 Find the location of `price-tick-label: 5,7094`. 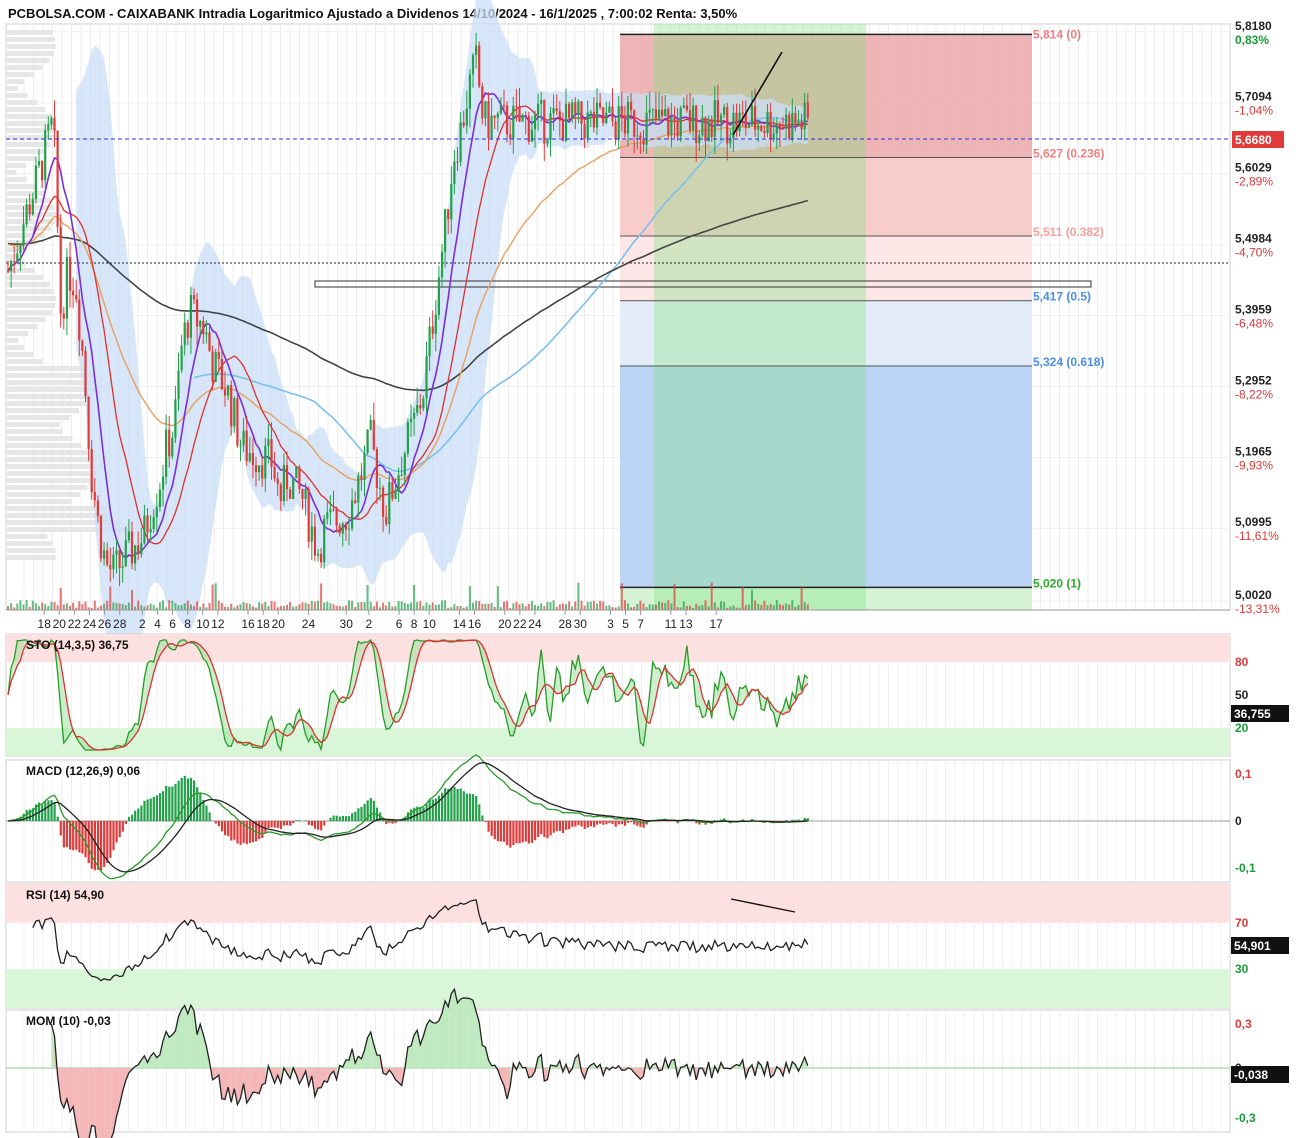

price-tick-label: 5,7094 is located at coordinates (1253, 97).